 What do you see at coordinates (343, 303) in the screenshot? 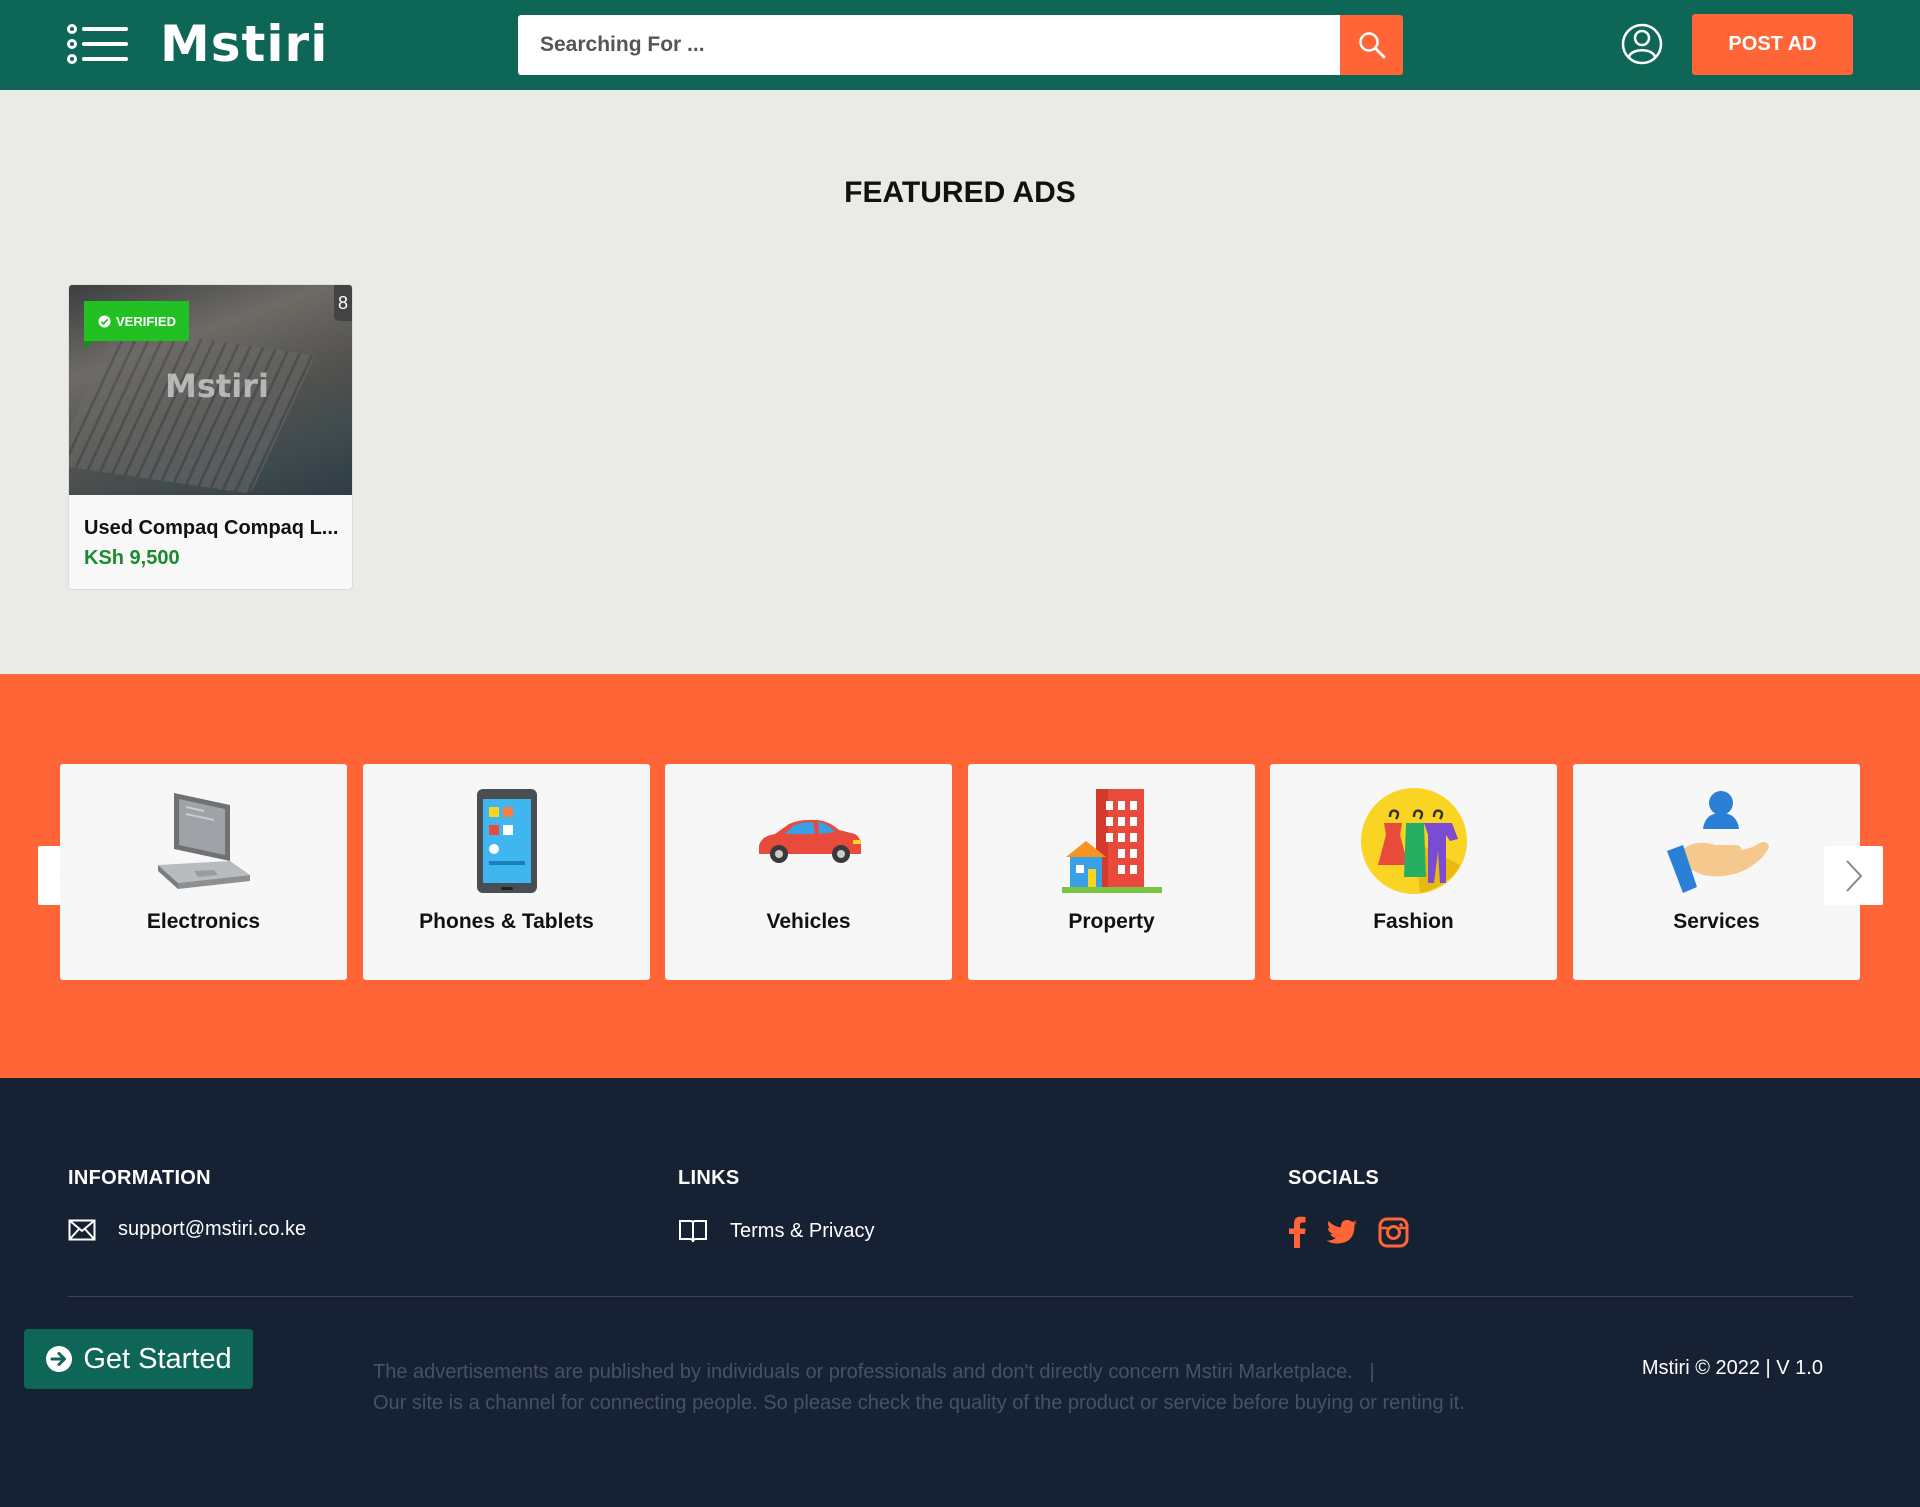
I see `photo-count-badge: 8` at bounding box center [343, 303].